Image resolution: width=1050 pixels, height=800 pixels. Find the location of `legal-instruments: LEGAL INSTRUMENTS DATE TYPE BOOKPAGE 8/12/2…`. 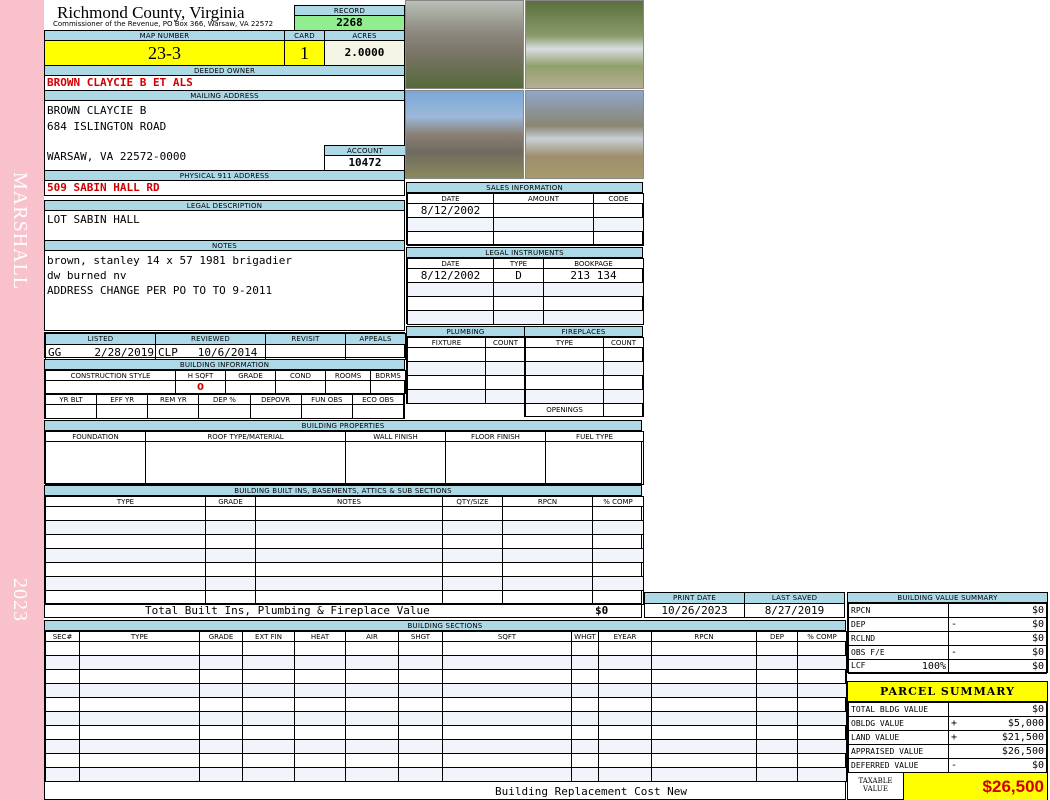

legal-instruments: LEGAL INSTRUMENTS DATE TYPE BOOKPAGE 8/12/2… is located at coordinates (525, 286).